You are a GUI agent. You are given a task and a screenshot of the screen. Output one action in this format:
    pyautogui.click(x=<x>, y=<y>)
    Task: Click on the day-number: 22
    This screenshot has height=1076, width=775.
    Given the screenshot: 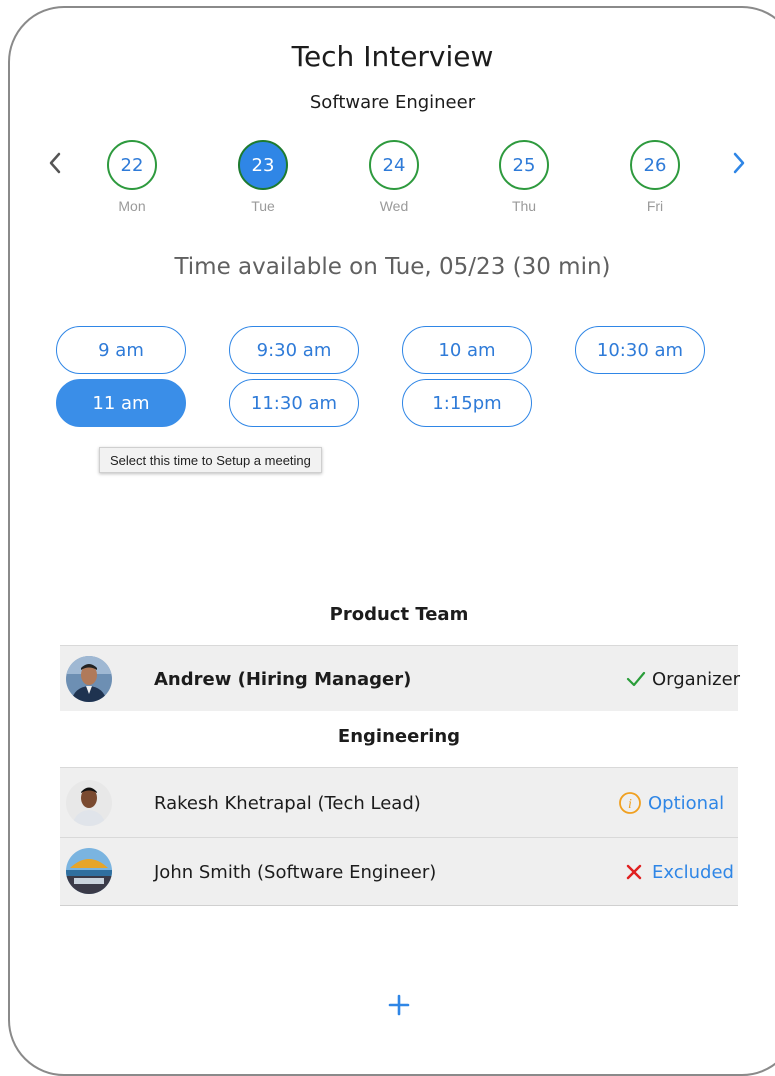 What is the action you would take?
    pyautogui.click(x=132, y=165)
    